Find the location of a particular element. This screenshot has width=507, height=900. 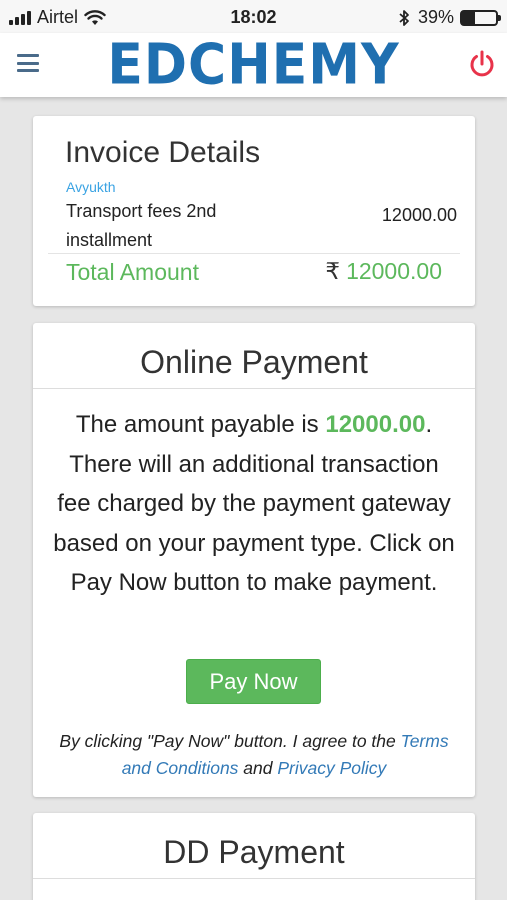

pay-now-button: Pay Now is located at coordinates (253, 681).